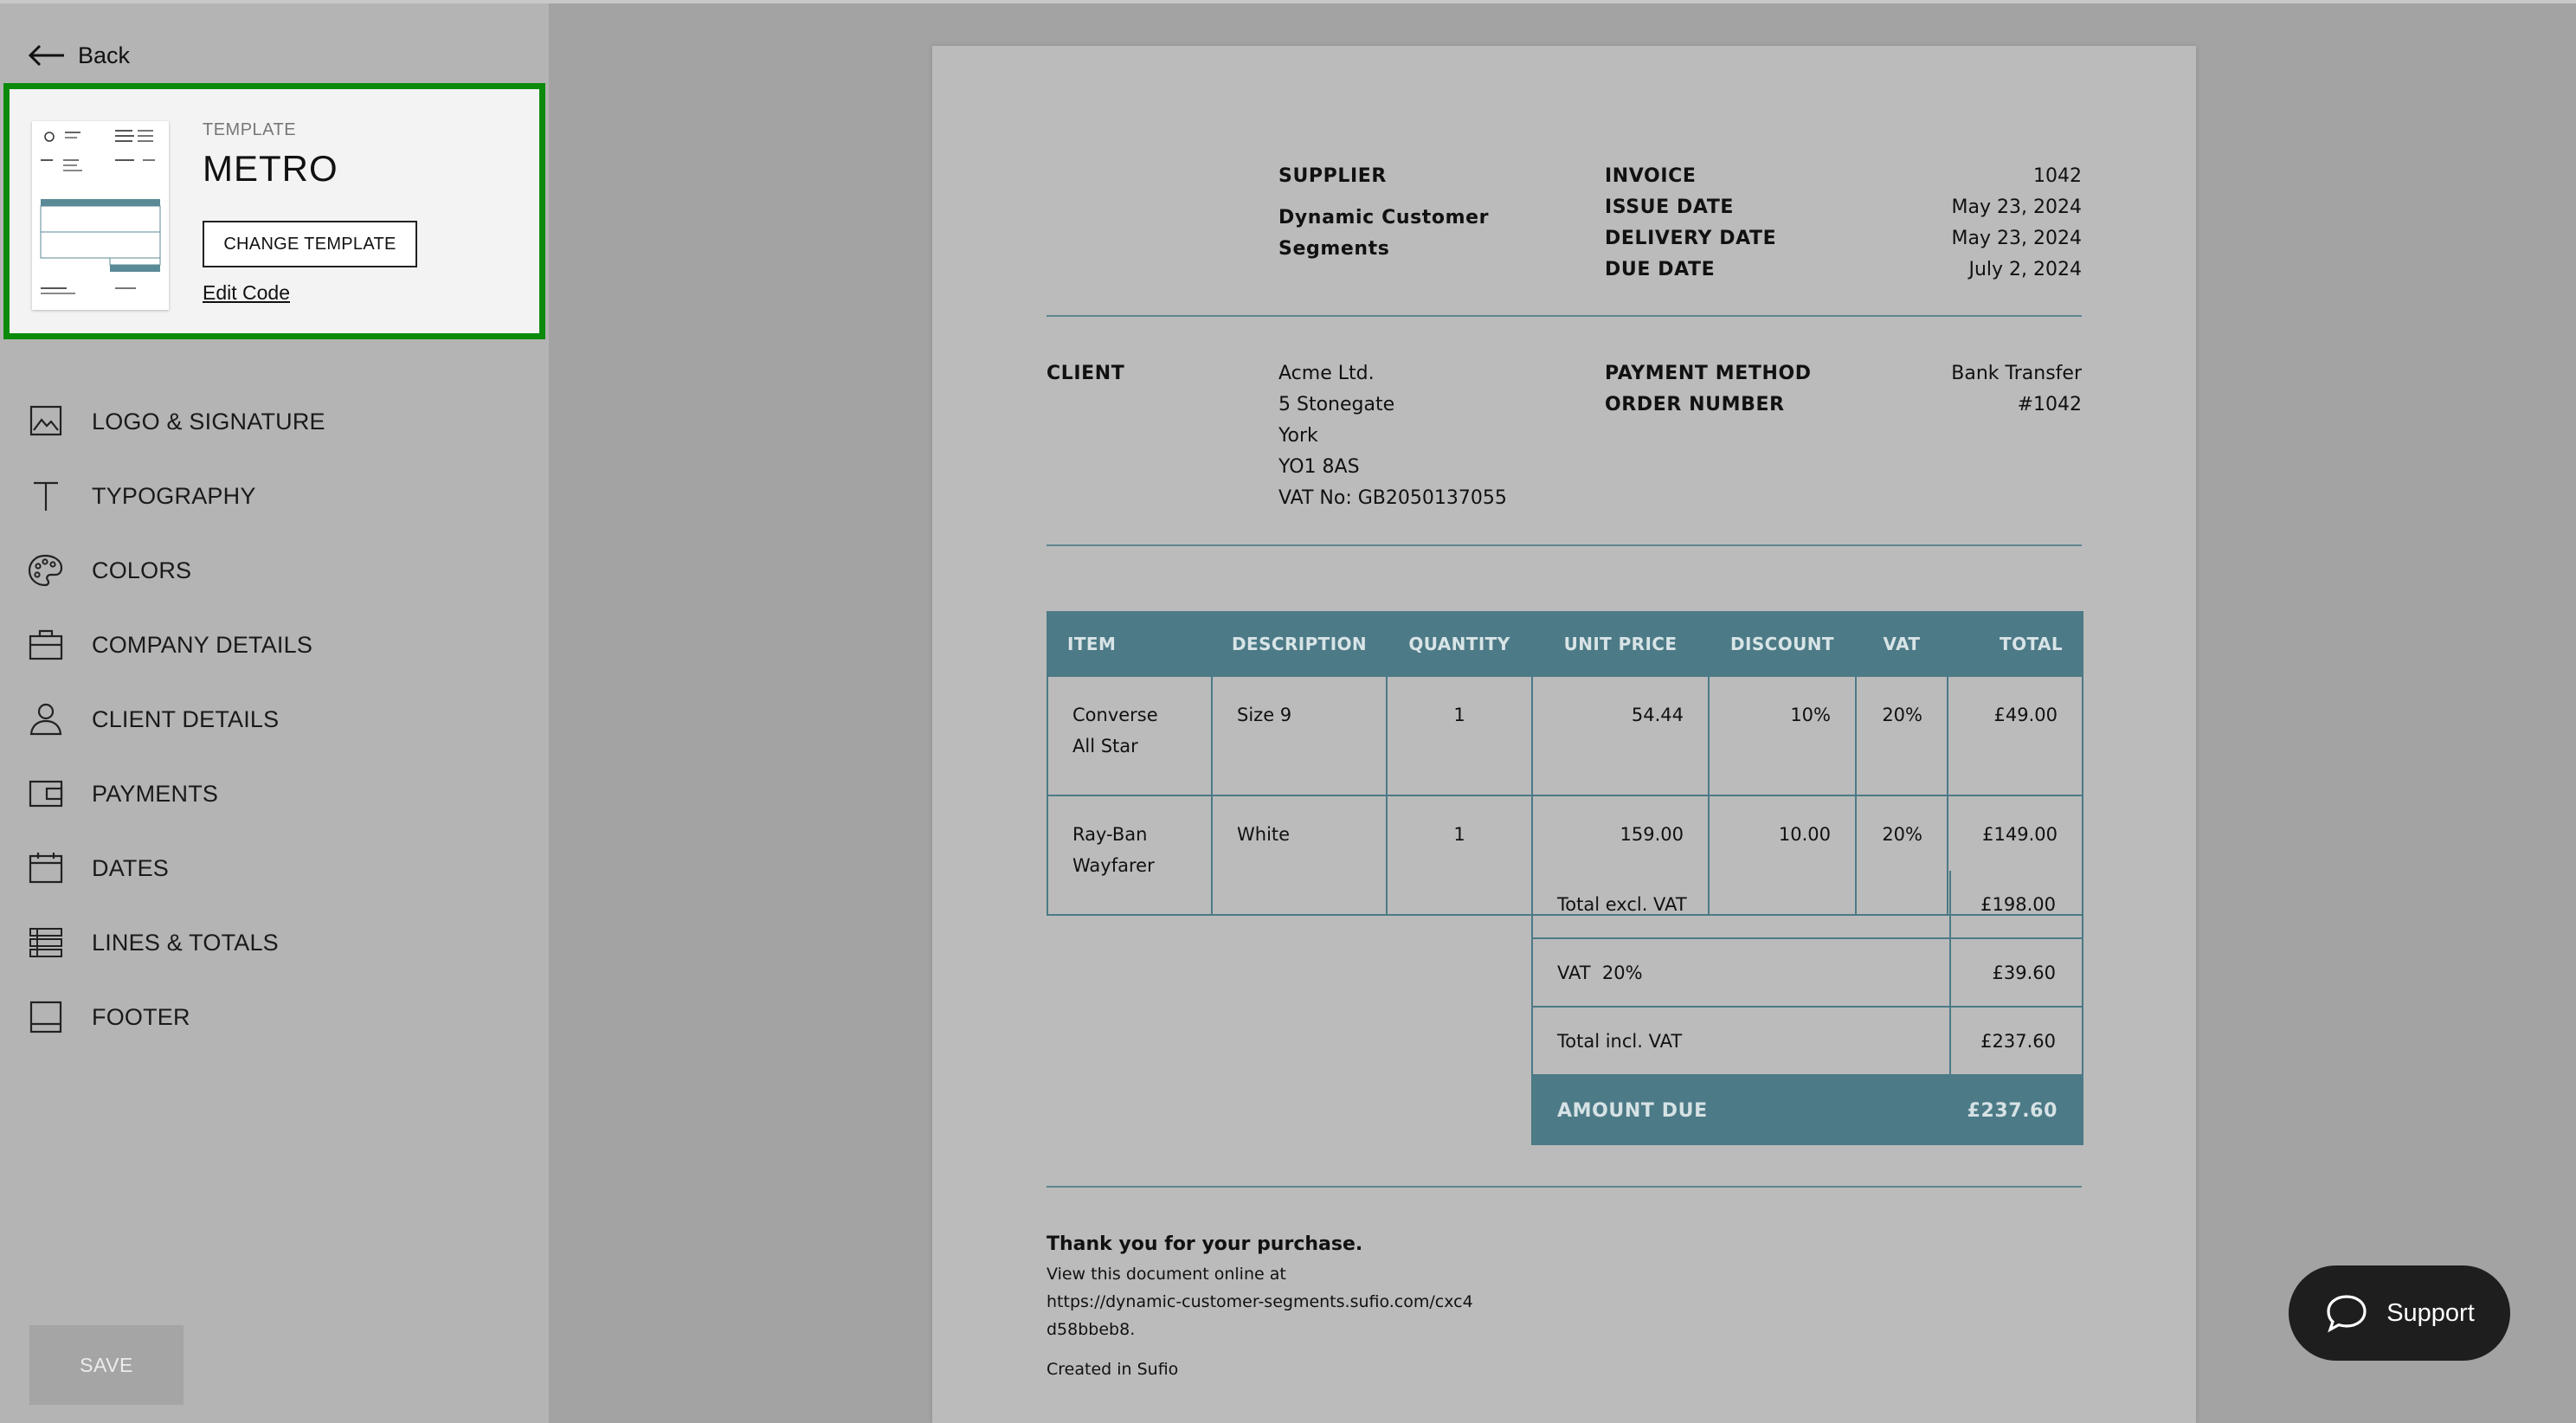 The image size is (2576, 1423). Describe the element at coordinates (1105, 746) in the screenshot. I see `item-name-line2: All Star` at that location.